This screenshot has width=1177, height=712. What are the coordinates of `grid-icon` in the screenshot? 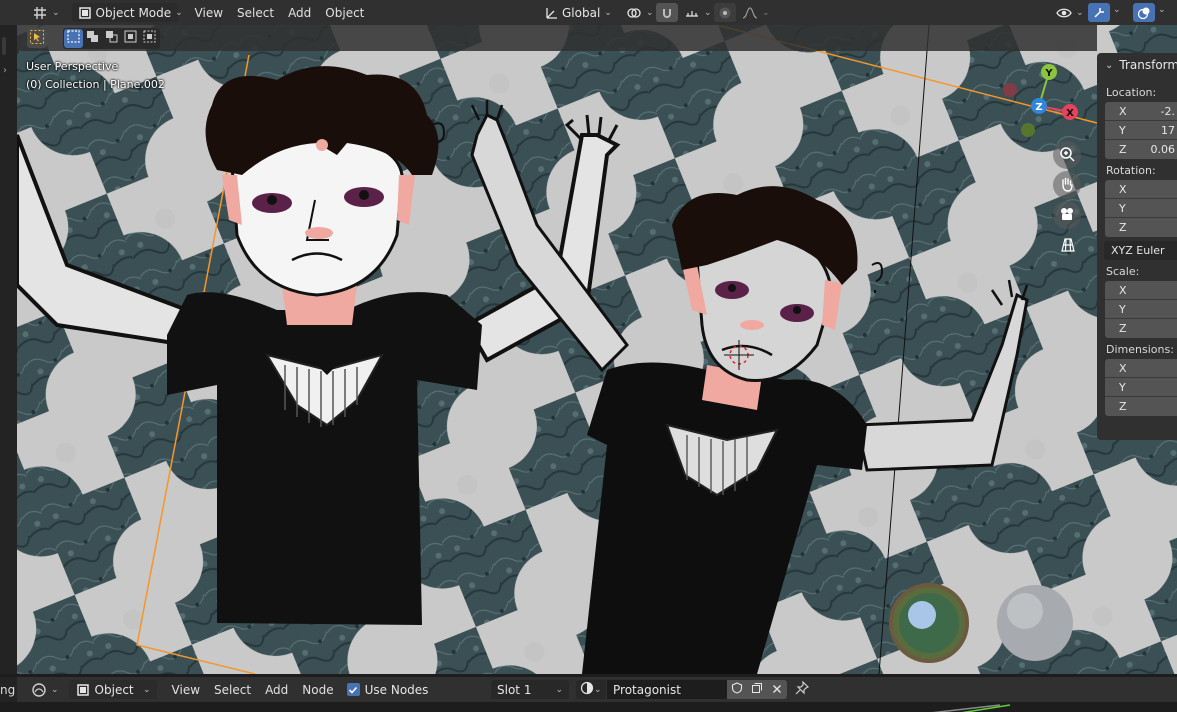 It's located at (1068, 246).